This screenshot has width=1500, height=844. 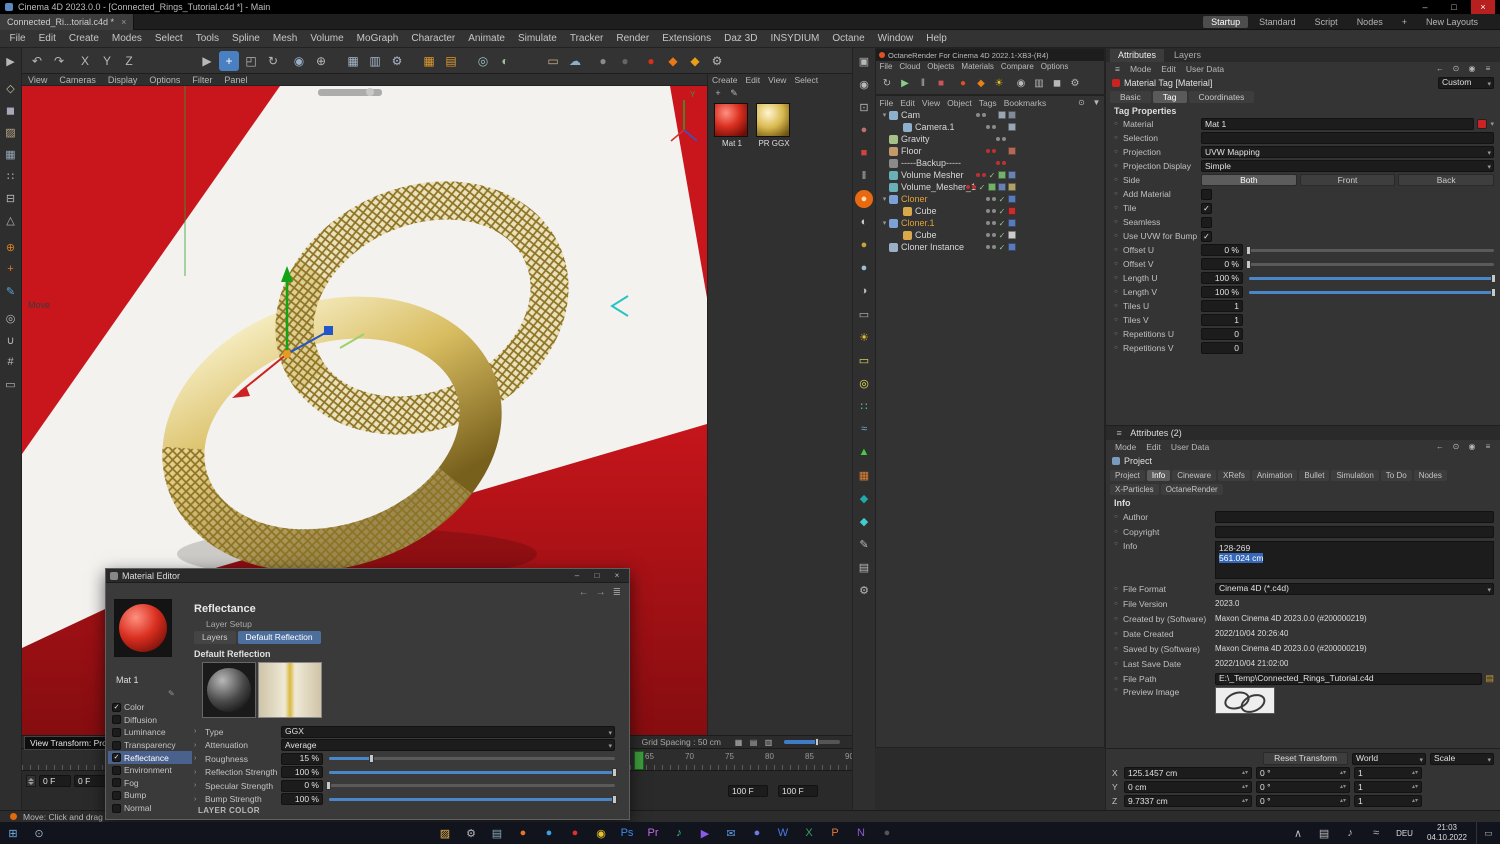 I want to click on object-row-camera-1: Camera.1, so click(x=990, y=127).